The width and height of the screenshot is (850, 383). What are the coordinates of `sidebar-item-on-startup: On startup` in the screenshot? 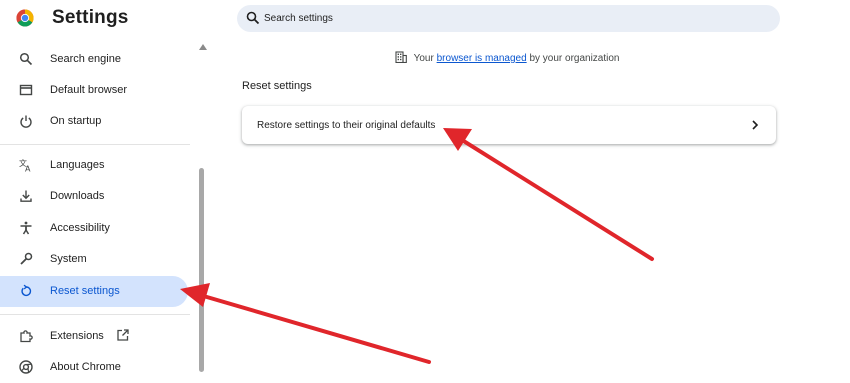 It's located at (94, 121).